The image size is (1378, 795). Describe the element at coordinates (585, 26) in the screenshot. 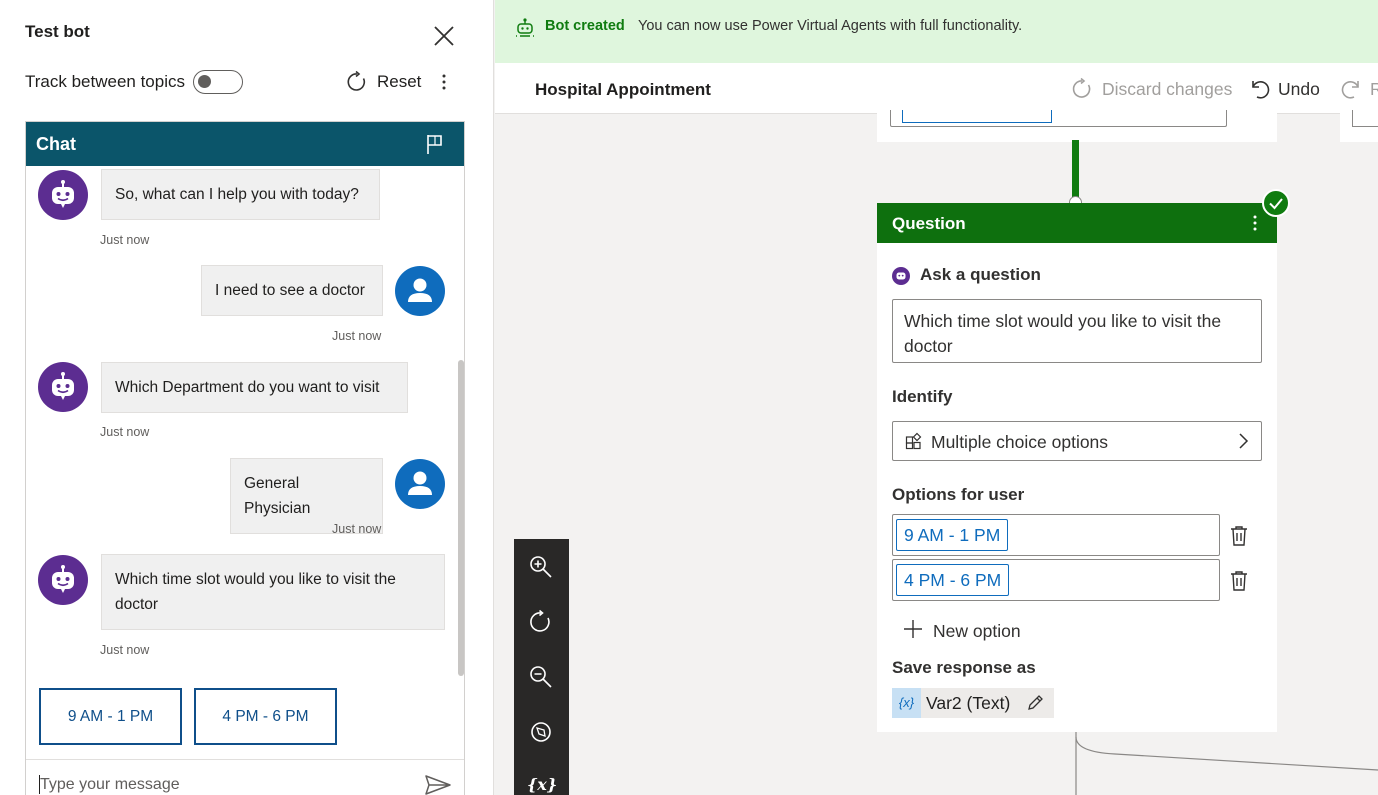

I see `banner-title: Bot created` at that location.